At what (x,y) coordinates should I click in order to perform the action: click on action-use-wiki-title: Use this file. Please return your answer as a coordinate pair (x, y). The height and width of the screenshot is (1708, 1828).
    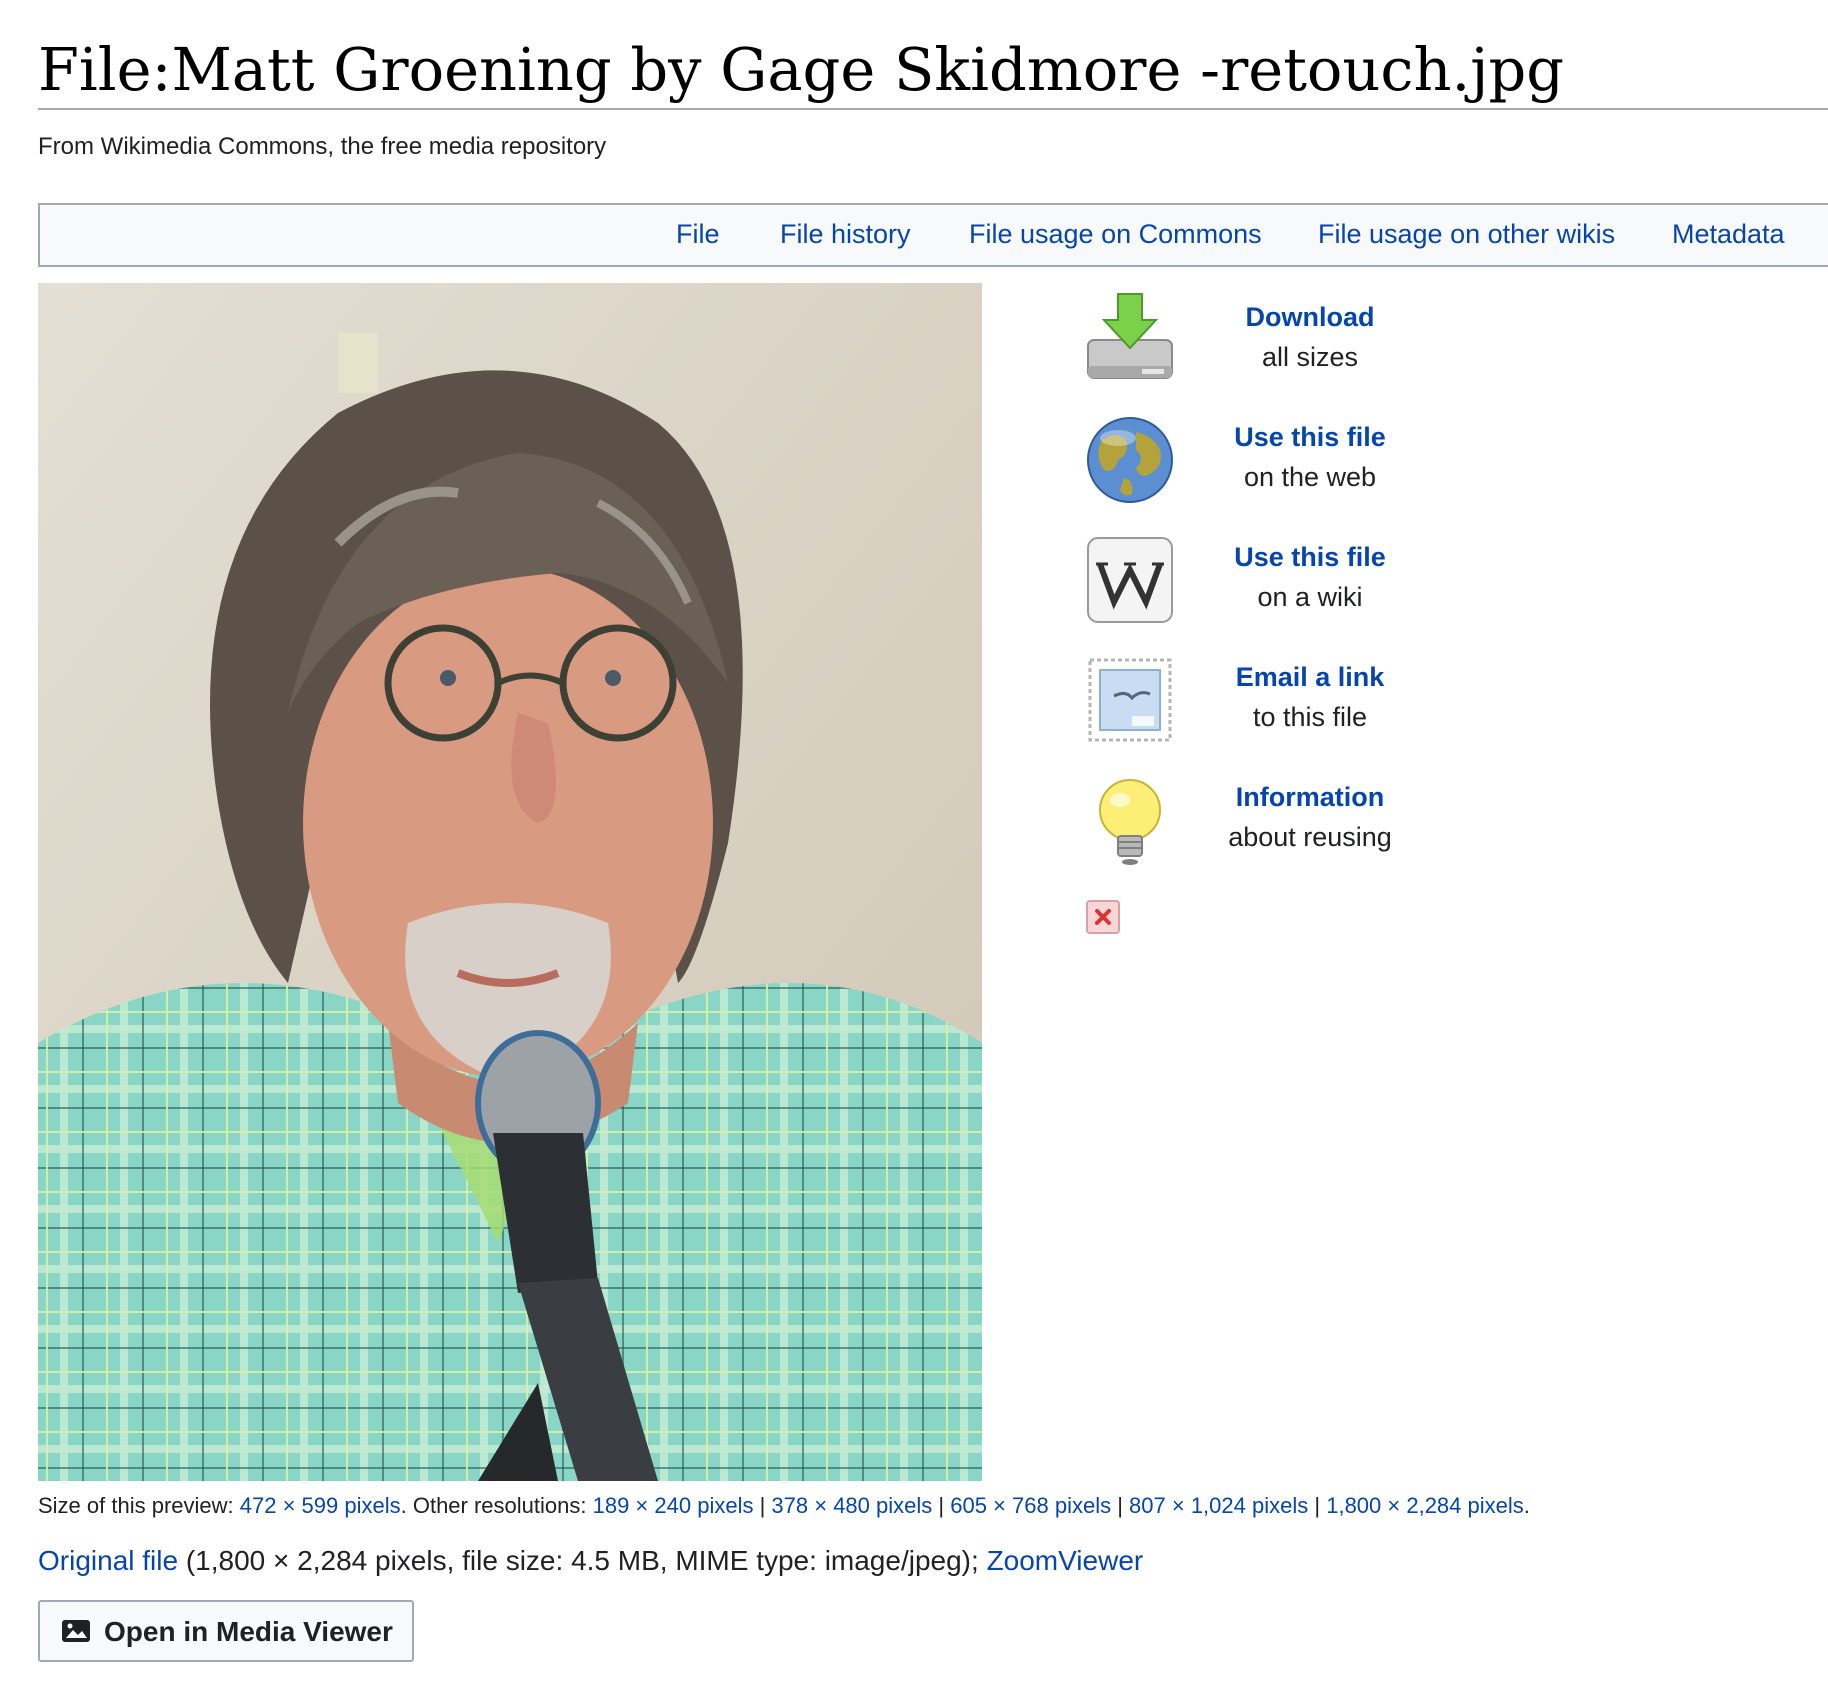
    Looking at the image, I should click on (1310, 557).